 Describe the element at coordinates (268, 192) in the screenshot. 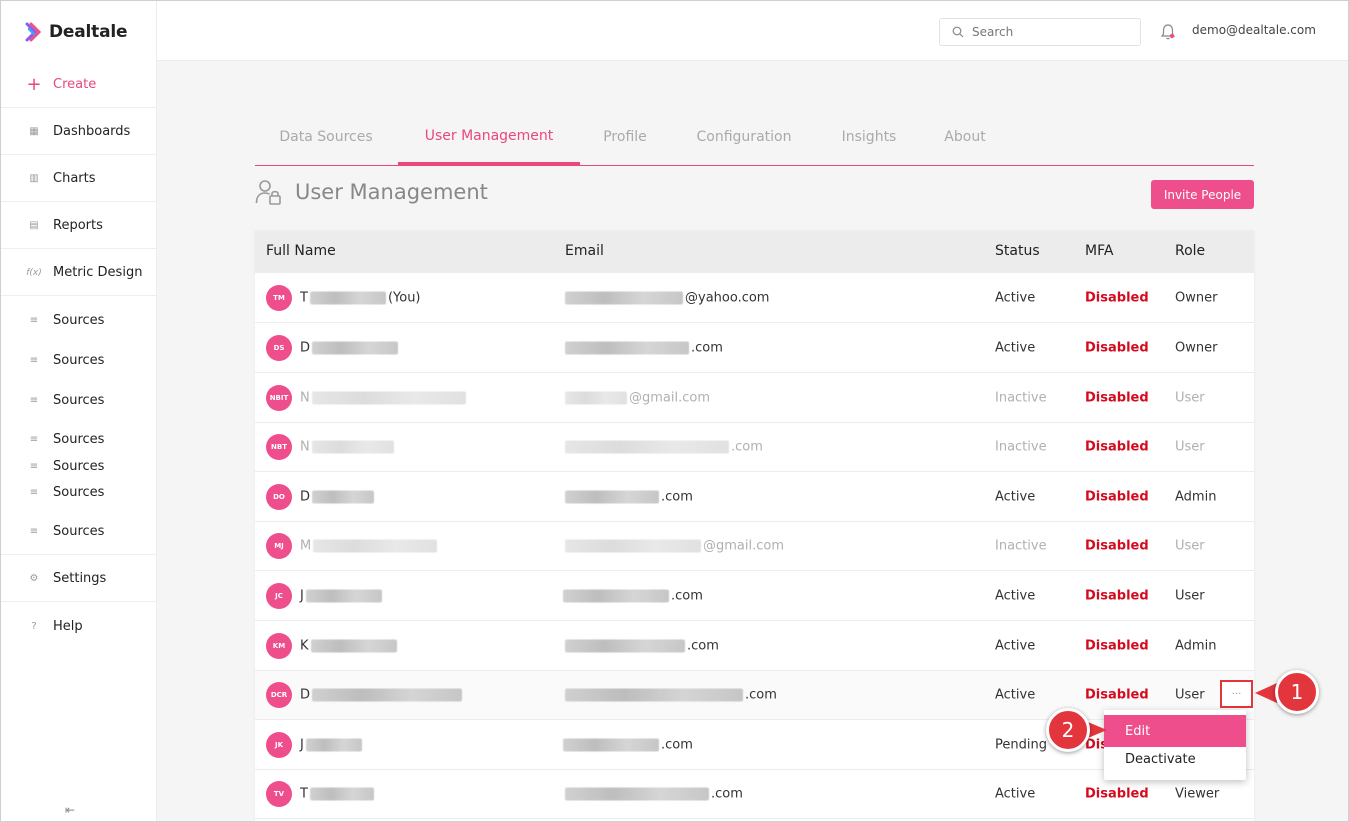

I see `user-lock-icon` at that location.